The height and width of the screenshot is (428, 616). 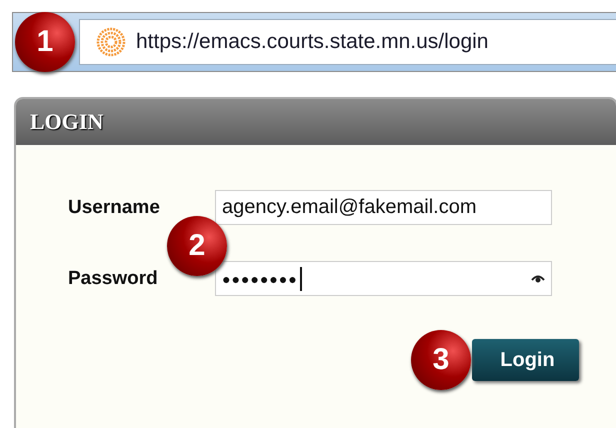 I want to click on url-text: https://emacs.courts.state.mn.us/login, so click(x=312, y=42).